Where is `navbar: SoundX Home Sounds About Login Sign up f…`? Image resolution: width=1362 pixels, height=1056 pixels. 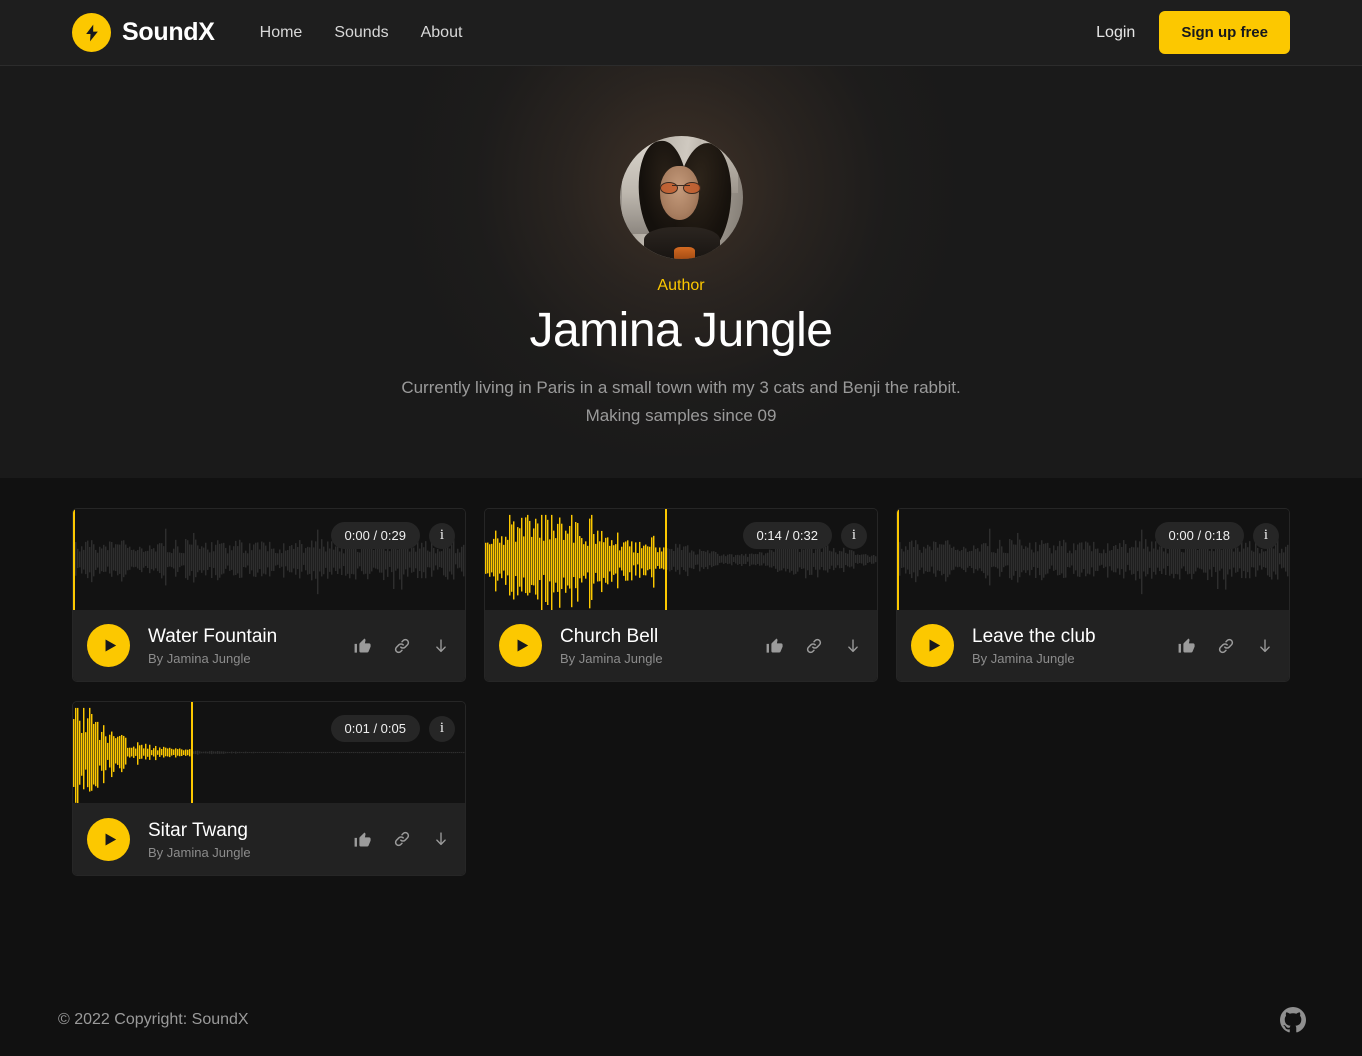
navbar: SoundX Home Sounds About Login Sign up f… is located at coordinates (681, 33).